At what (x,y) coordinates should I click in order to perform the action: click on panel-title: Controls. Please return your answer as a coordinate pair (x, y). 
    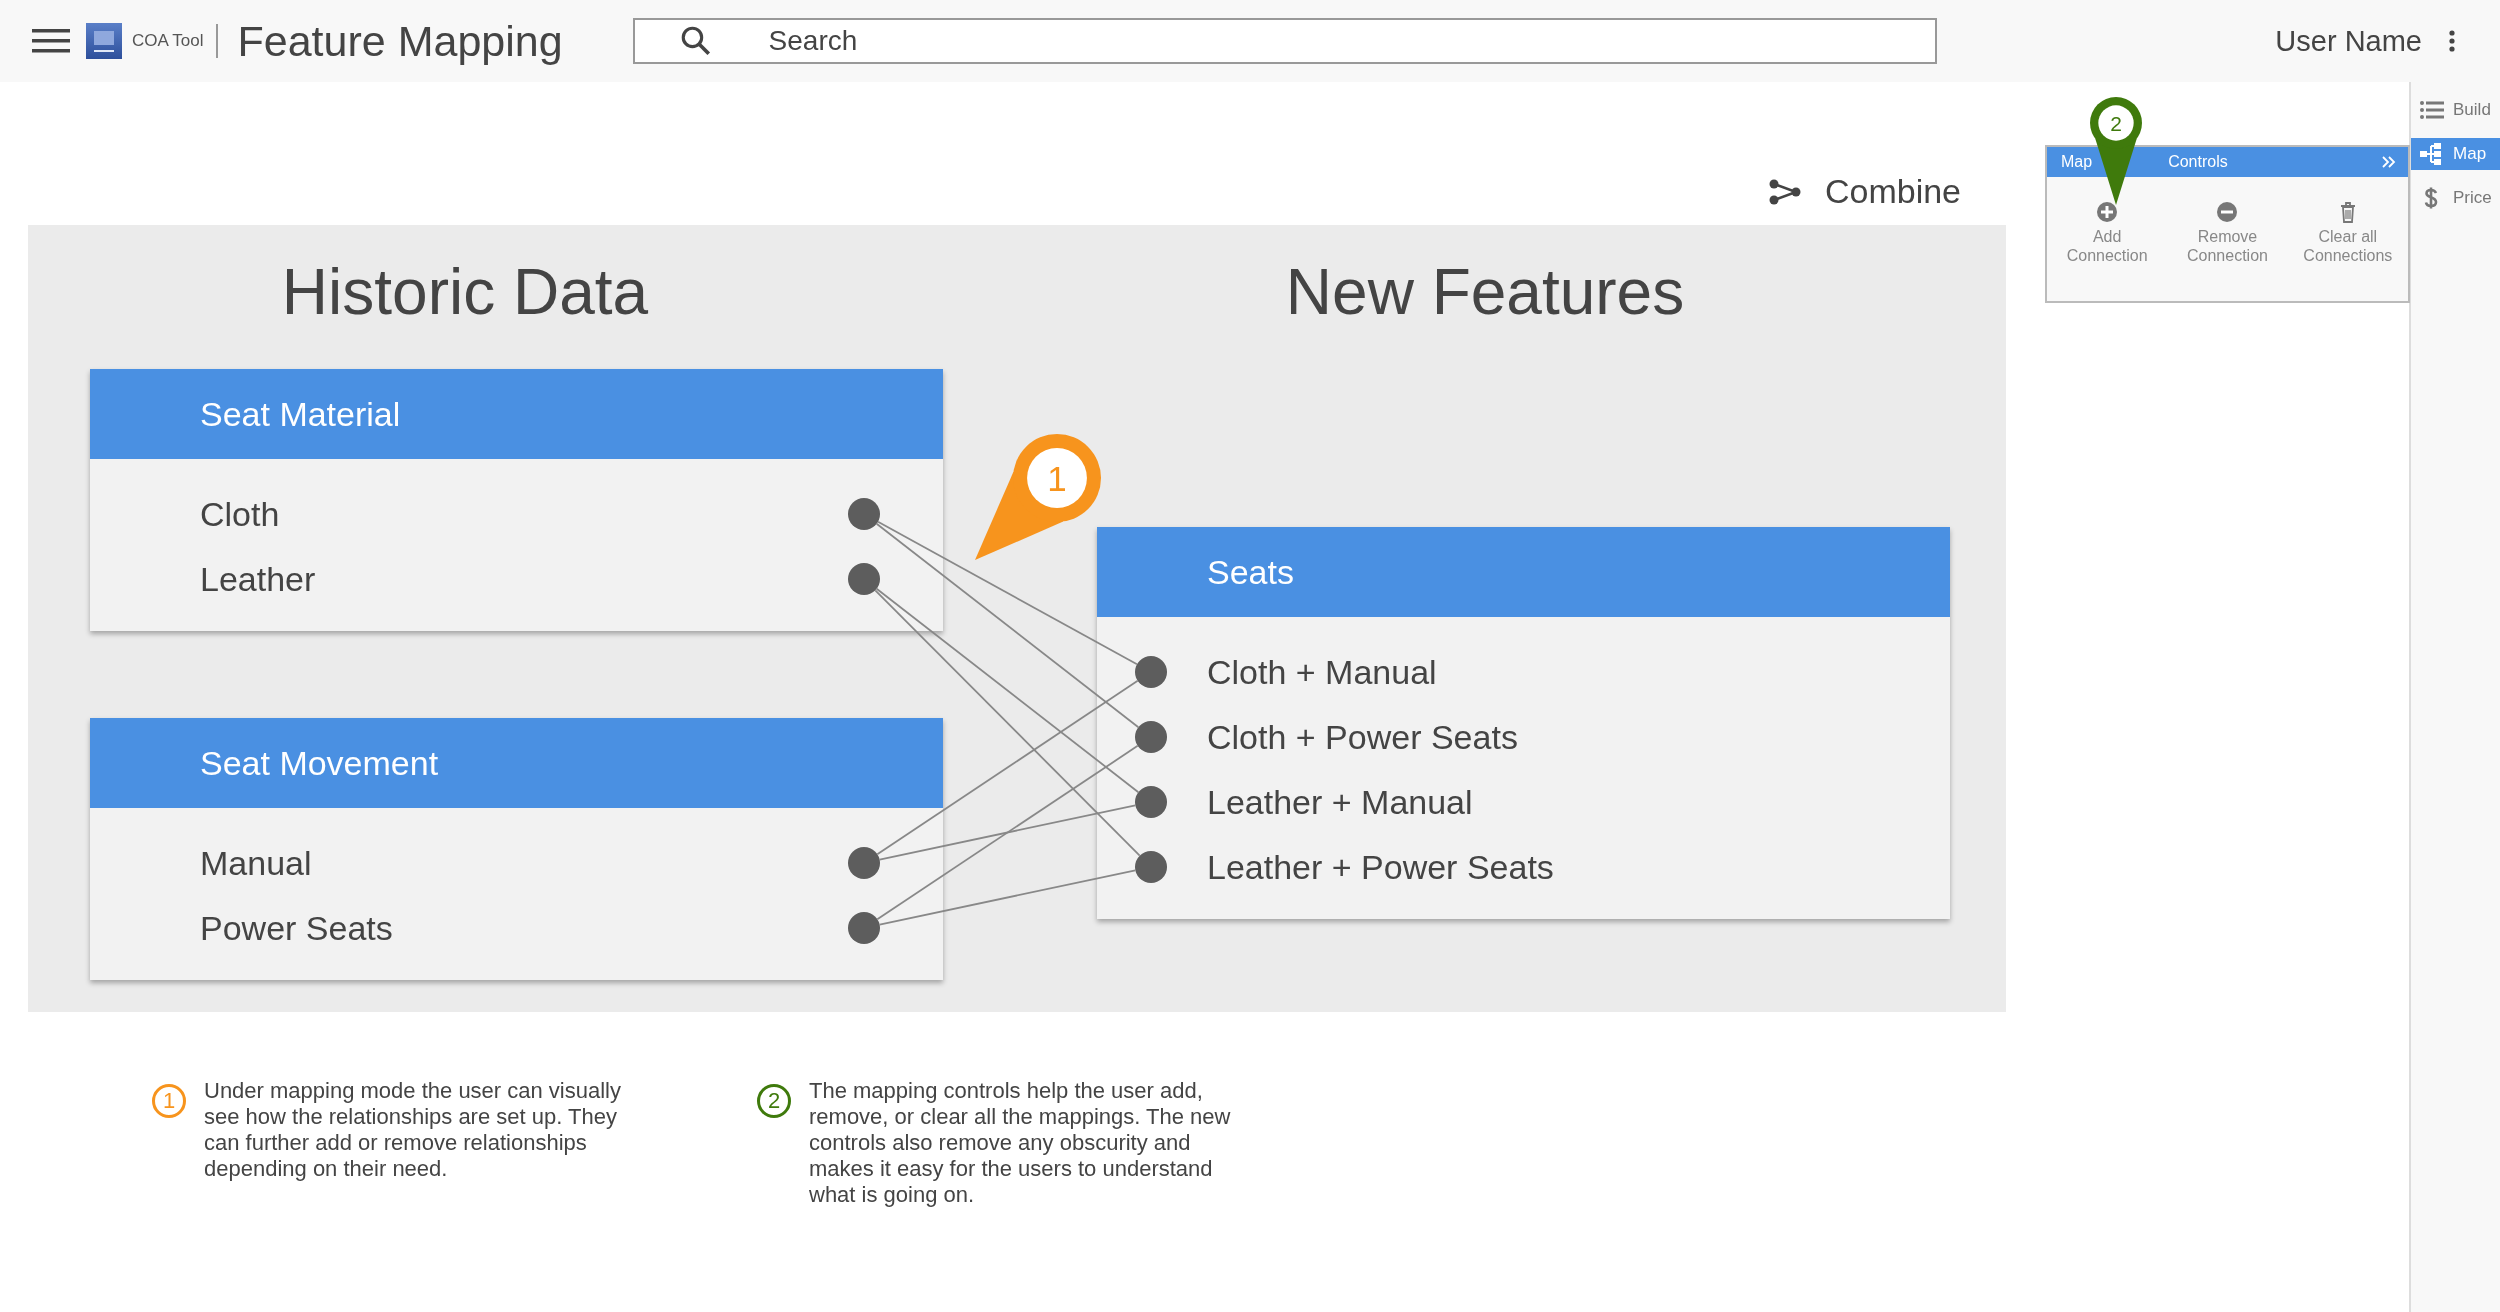
    Looking at the image, I should click on (2198, 162).